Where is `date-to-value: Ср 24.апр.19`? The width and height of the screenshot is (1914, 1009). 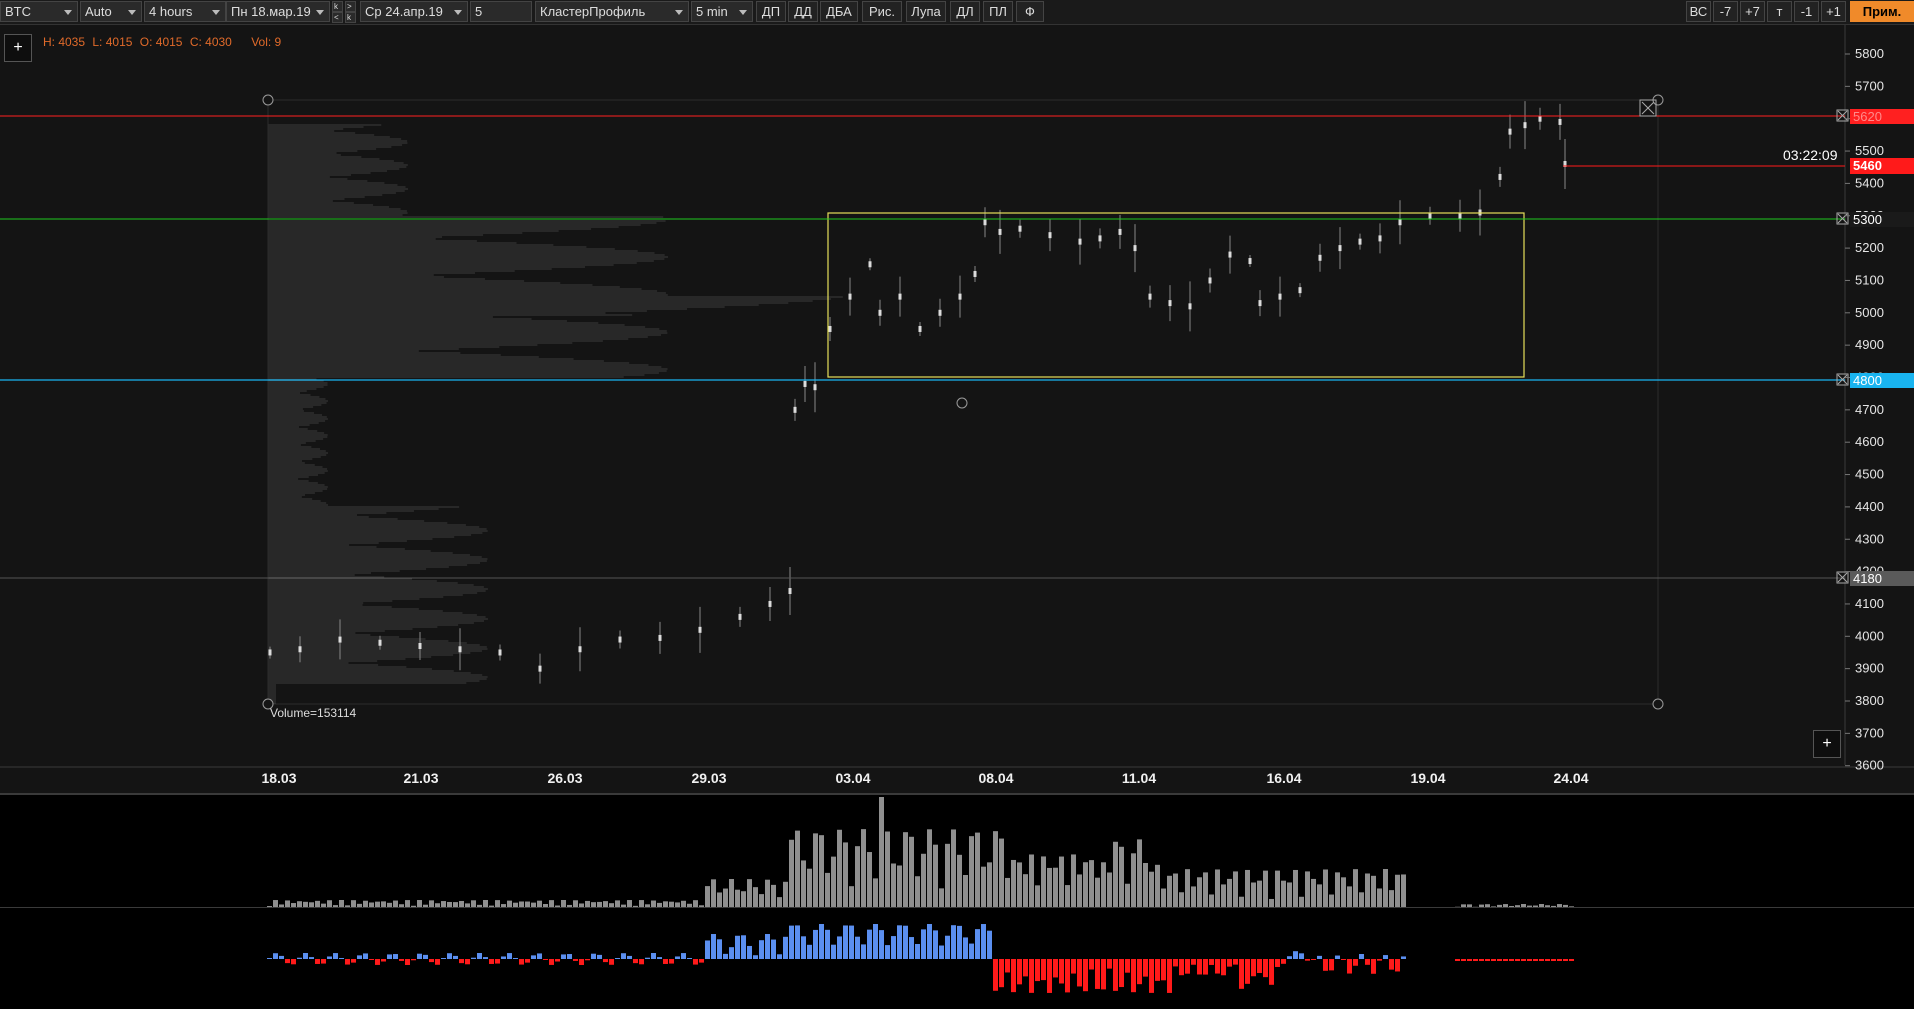
date-to-value: Ср 24.апр.19 is located at coordinates (404, 11).